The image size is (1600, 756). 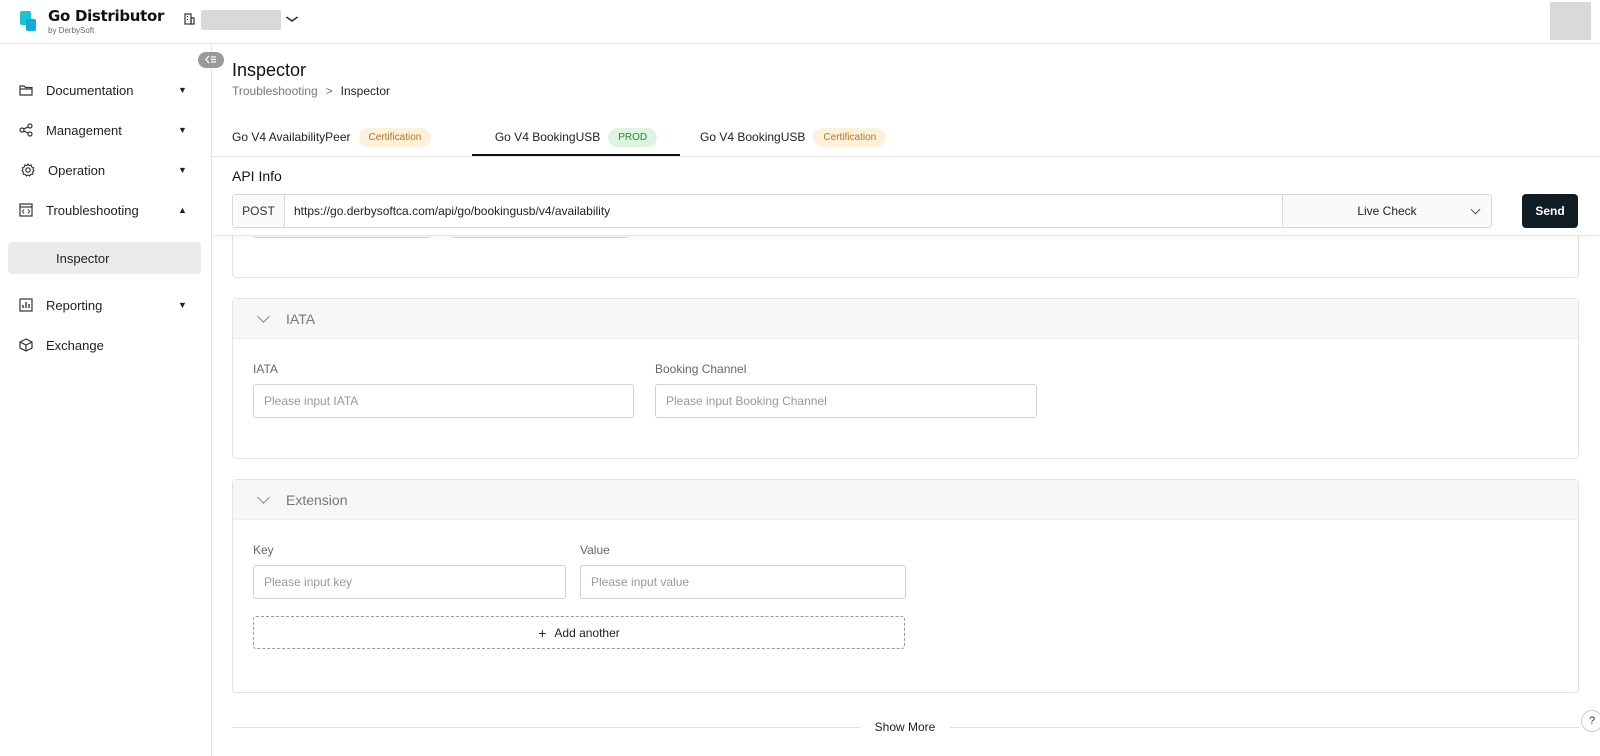 I want to click on plus-icon: +, so click(x=542, y=632).